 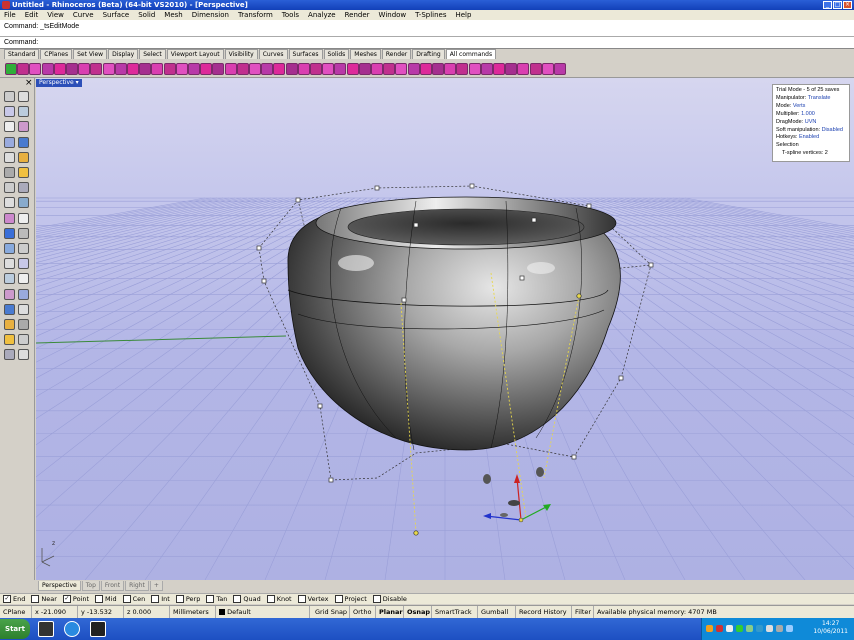 I want to click on osnap-vertex: Vertex, so click(x=313, y=599).